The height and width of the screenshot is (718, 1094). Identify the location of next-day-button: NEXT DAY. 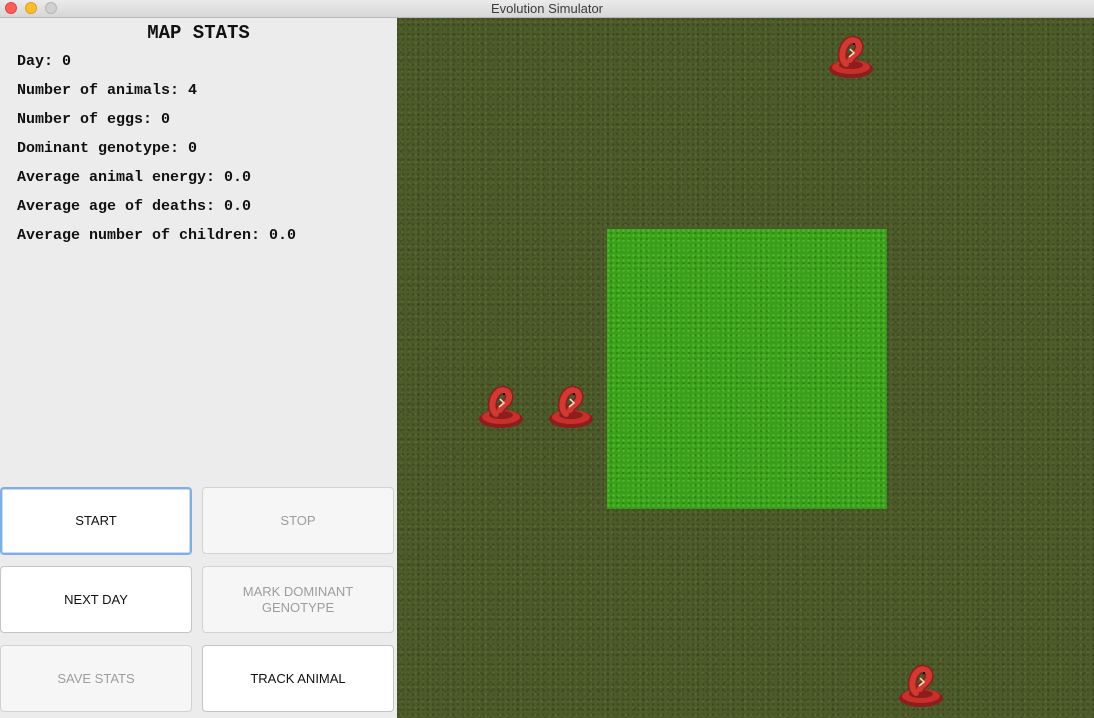
(96, 599).